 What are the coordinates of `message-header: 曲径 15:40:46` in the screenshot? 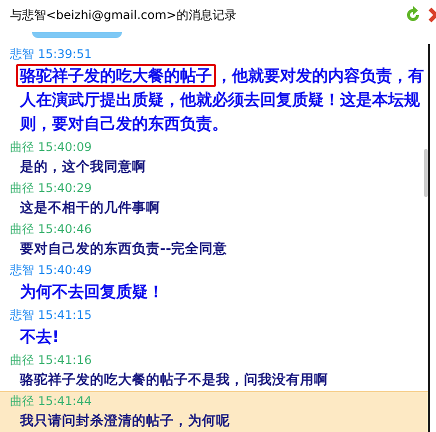 It's located at (51, 229).